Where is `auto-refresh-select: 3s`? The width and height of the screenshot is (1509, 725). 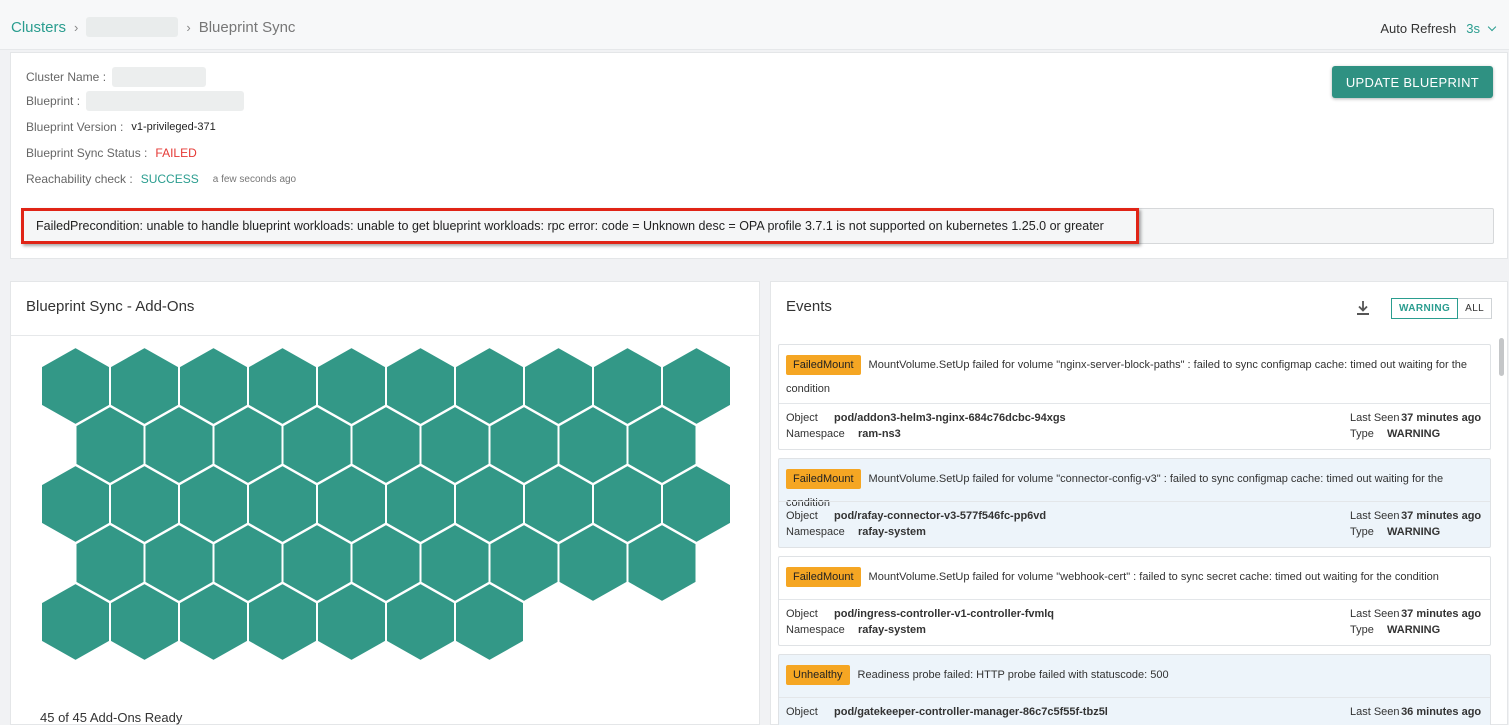
auto-refresh-select: 3s is located at coordinates (1473, 28).